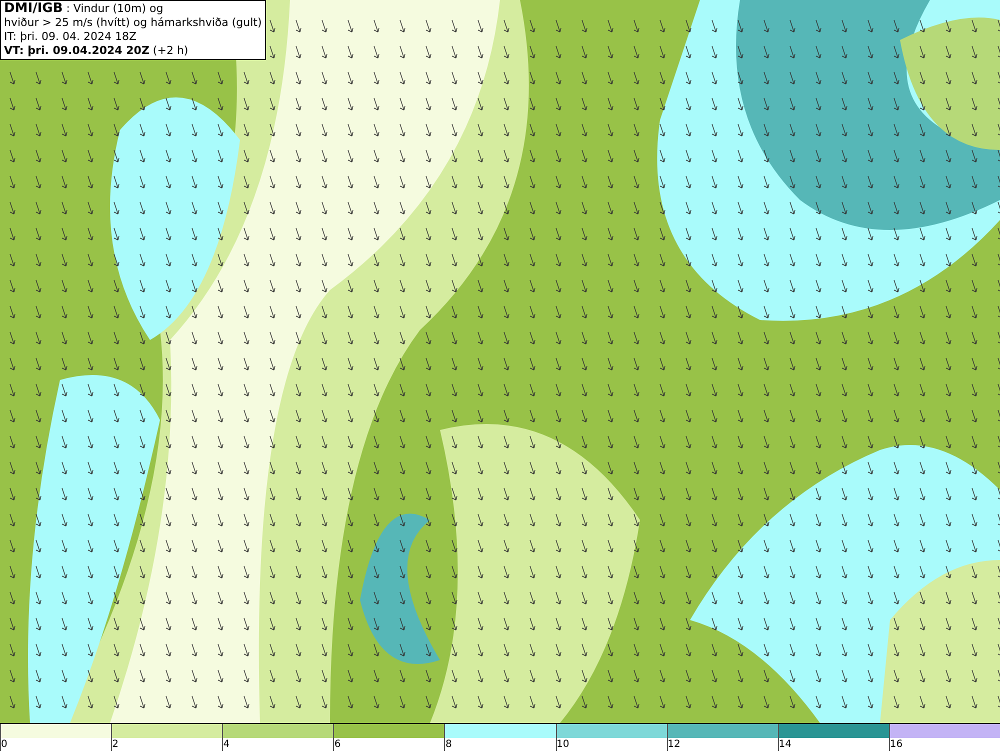 The width and height of the screenshot is (1000, 753). What do you see at coordinates (97, 51) in the screenshot?
I see `valid-time: VT: þri. 09.04.2024 20Z (+2 h)` at bounding box center [97, 51].